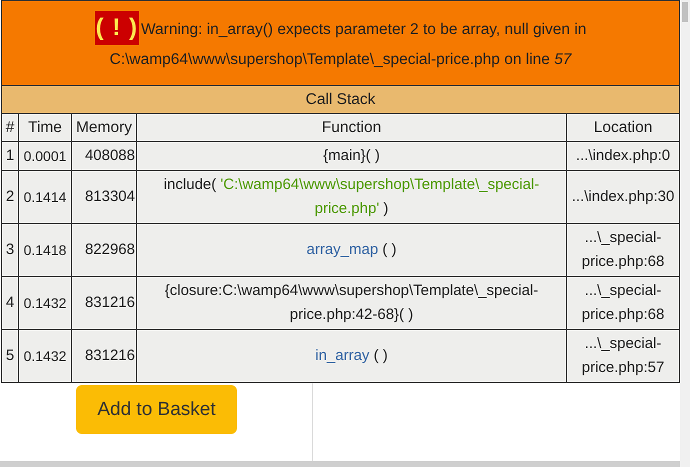 The width and height of the screenshot is (690, 467). Describe the element at coordinates (45, 250) in the screenshot. I see `table-cell: 0.1418` at that location.